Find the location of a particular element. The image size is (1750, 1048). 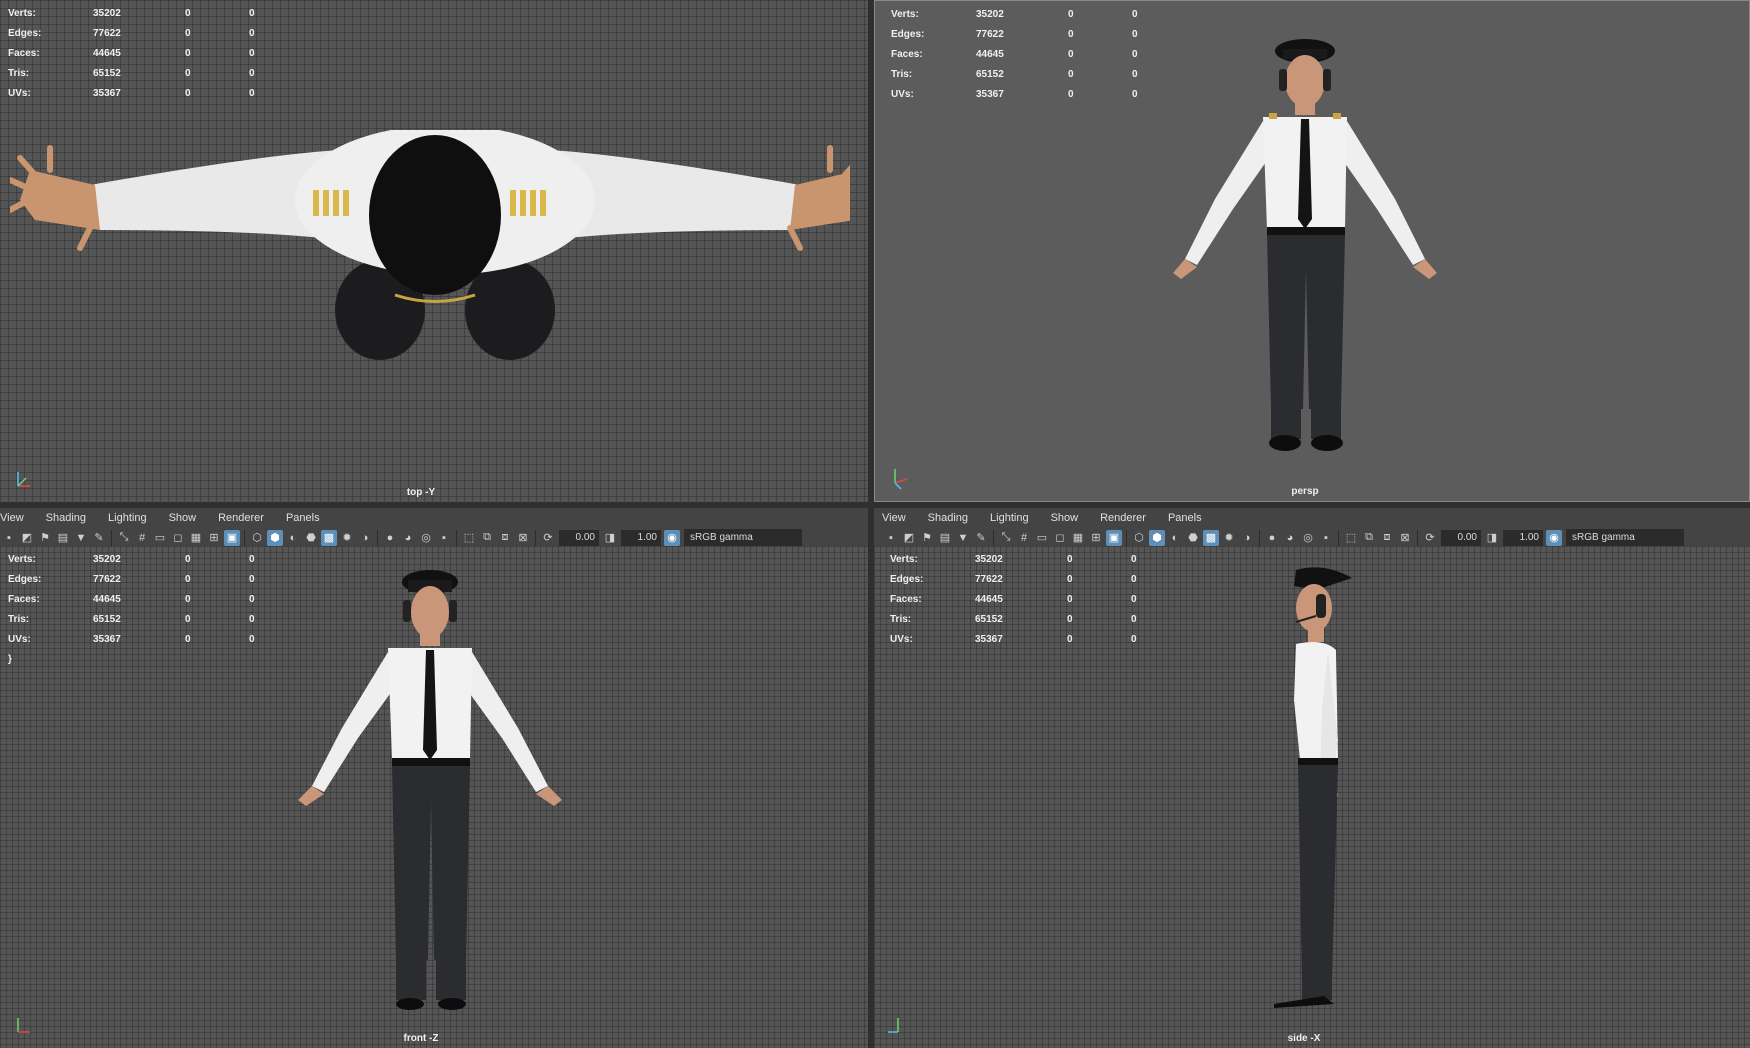

stat-row-verts: Verts: 35202 0 0 is located at coordinates (131, 559).